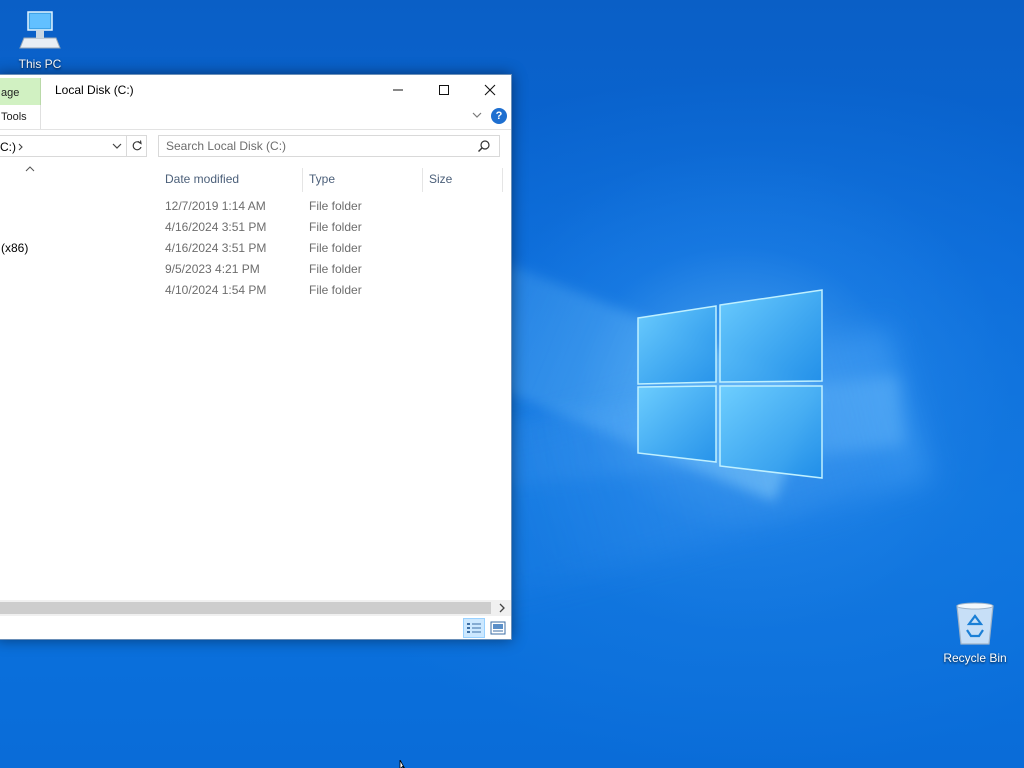 The image size is (1024, 768). What do you see at coordinates (730, 384) in the screenshot?
I see `windows-logo` at bounding box center [730, 384].